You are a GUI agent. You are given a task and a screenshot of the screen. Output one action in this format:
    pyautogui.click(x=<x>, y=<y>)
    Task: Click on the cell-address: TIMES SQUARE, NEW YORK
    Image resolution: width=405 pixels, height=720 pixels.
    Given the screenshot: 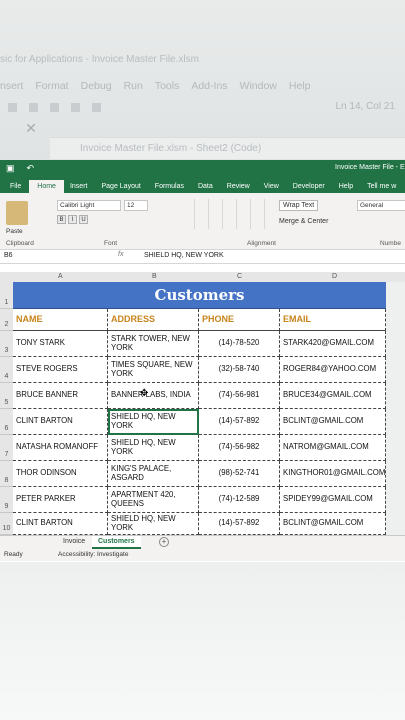 What is the action you would take?
    pyautogui.click(x=153, y=370)
    